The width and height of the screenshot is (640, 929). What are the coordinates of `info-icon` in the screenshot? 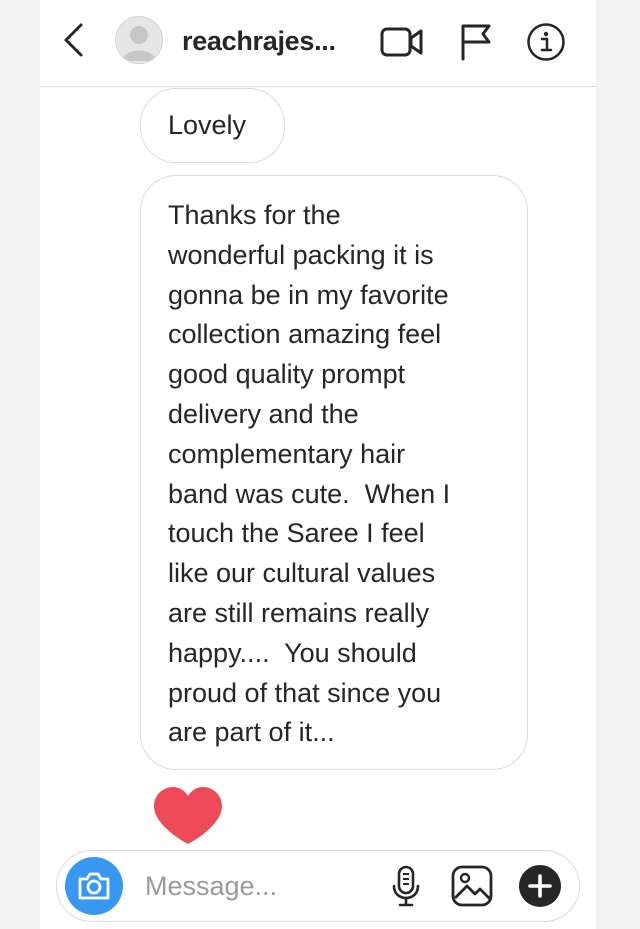 It's located at (546, 42).